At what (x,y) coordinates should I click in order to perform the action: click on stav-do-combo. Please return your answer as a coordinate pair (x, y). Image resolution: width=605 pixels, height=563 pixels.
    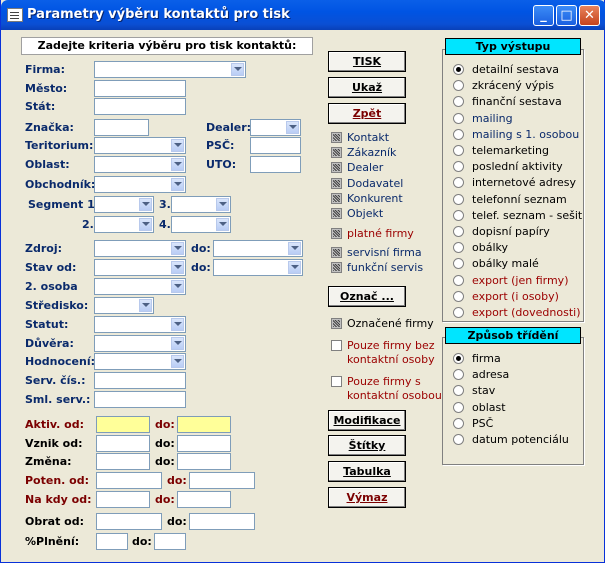
    Looking at the image, I should click on (258, 267).